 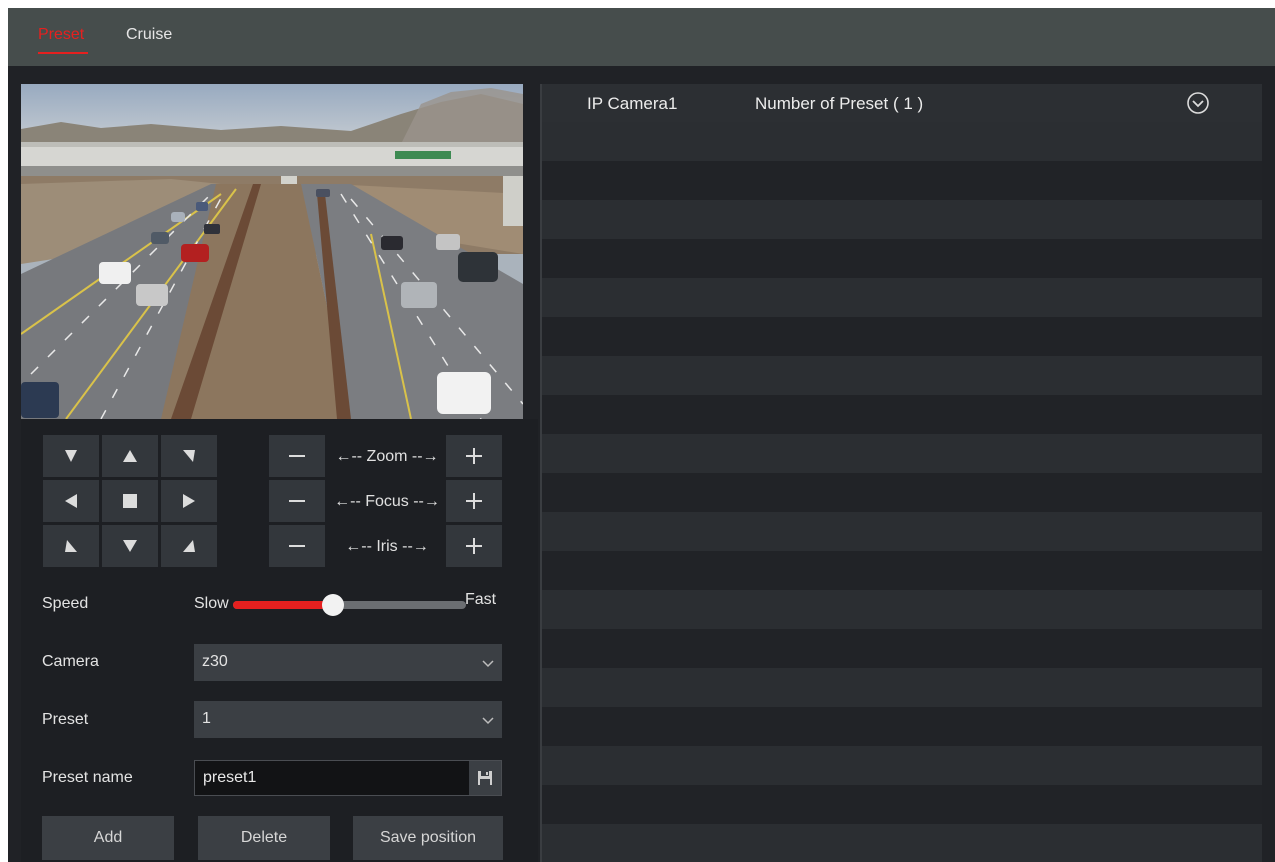 What do you see at coordinates (387, 546) in the screenshot?
I see `iris-label: ←-- Iris --→` at bounding box center [387, 546].